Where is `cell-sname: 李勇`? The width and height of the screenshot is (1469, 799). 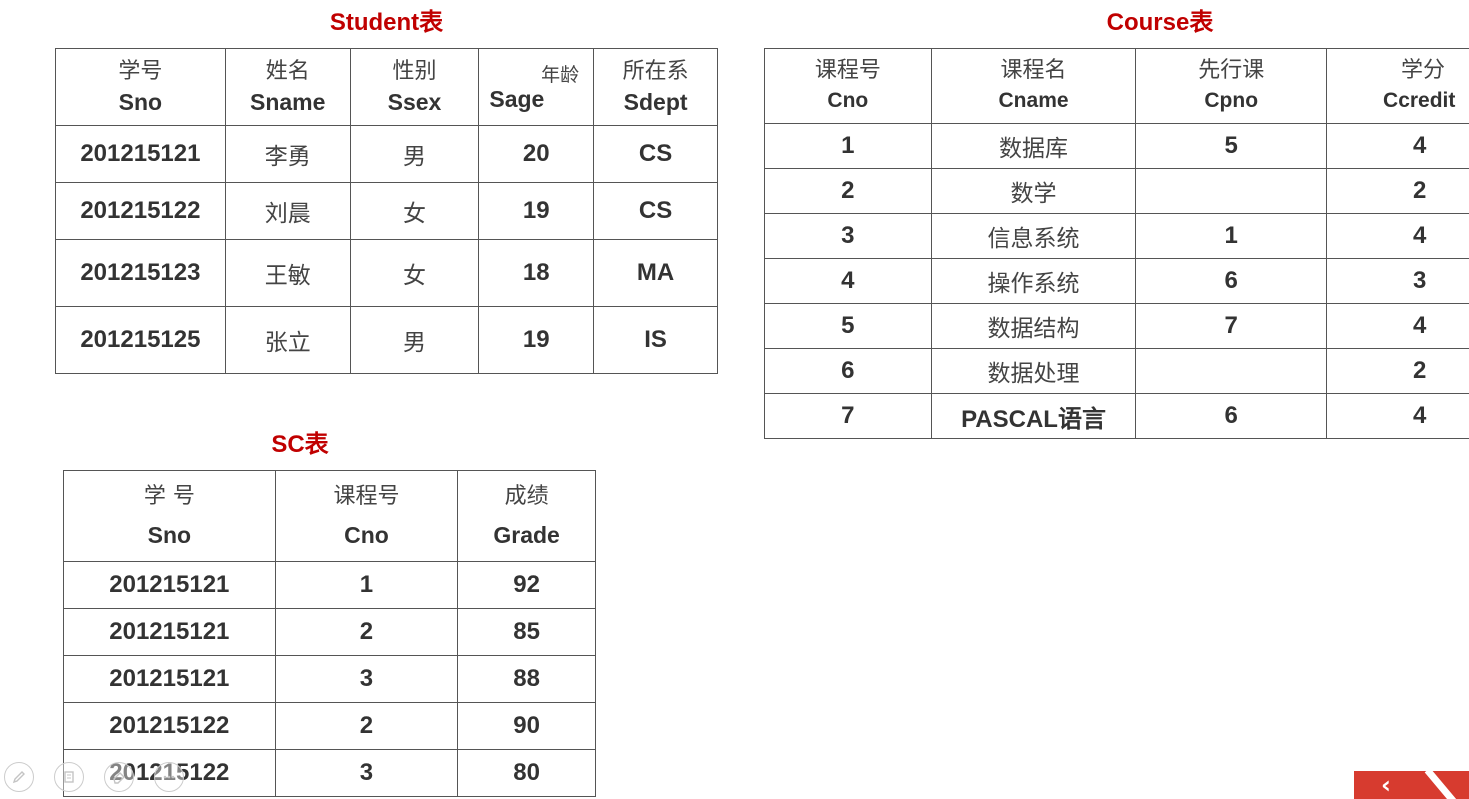
cell-sname: 李勇 is located at coordinates (287, 154).